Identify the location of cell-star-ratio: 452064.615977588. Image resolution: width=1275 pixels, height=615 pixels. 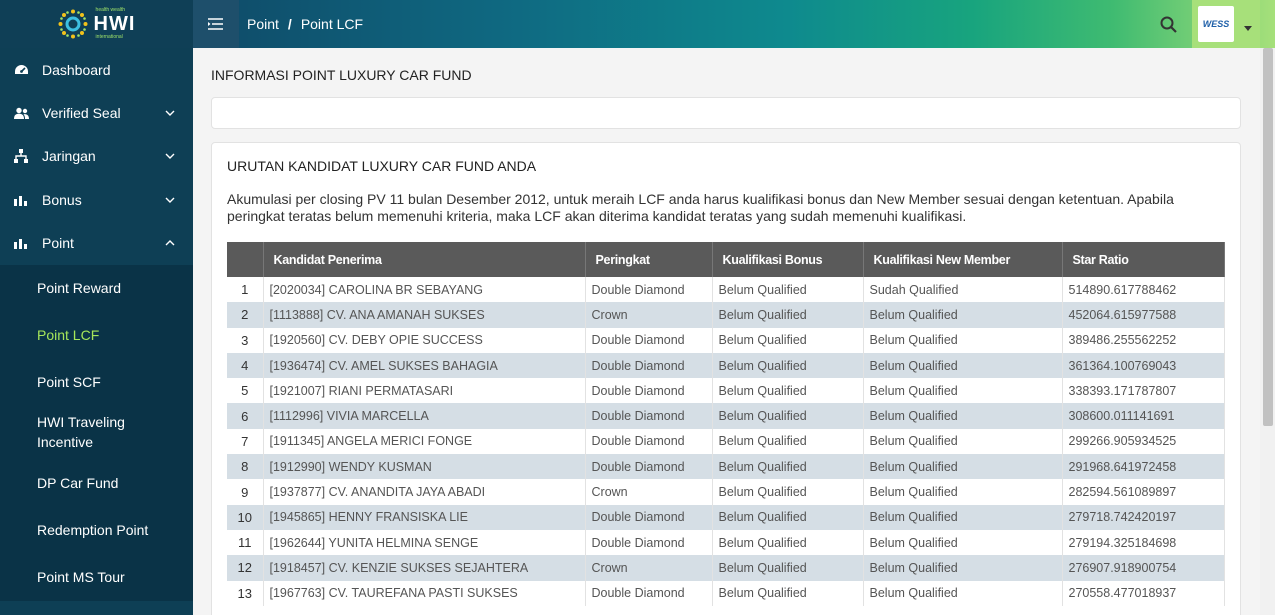
(1143, 315).